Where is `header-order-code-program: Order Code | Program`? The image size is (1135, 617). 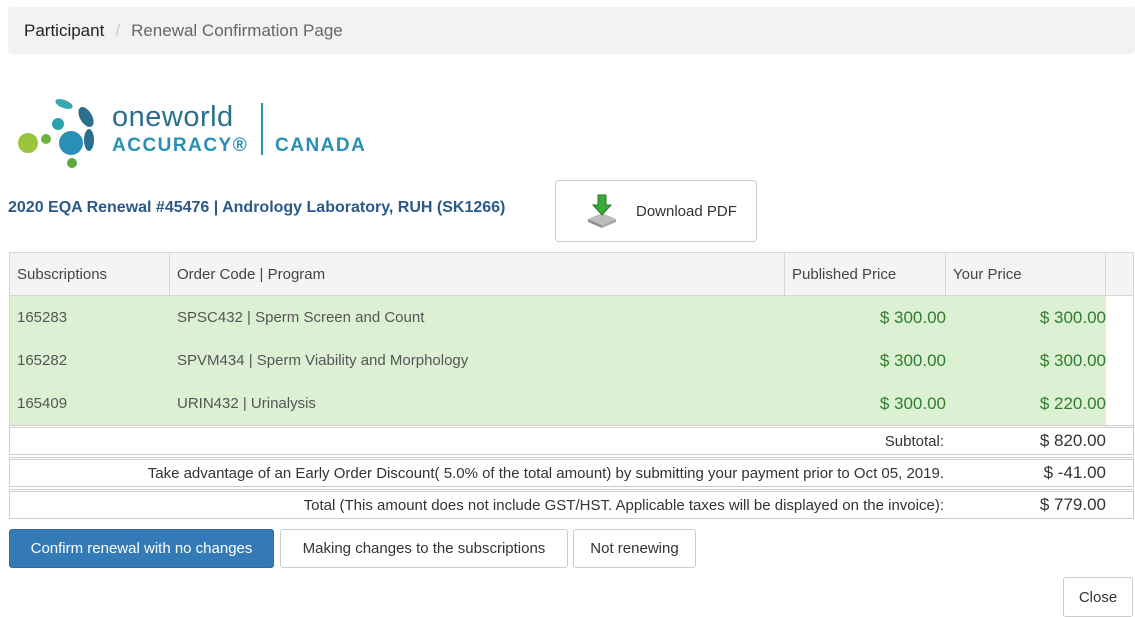
header-order-code-program: Order Code | Program is located at coordinates (477, 274).